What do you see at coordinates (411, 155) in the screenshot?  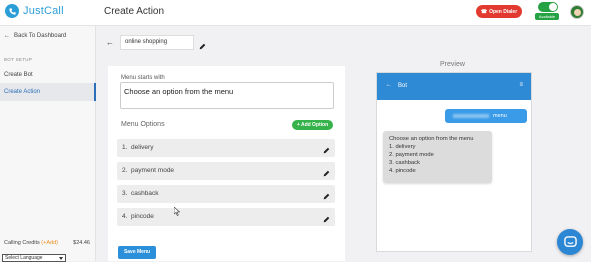 I see `bot-message-line: 2. payment mode` at bounding box center [411, 155].